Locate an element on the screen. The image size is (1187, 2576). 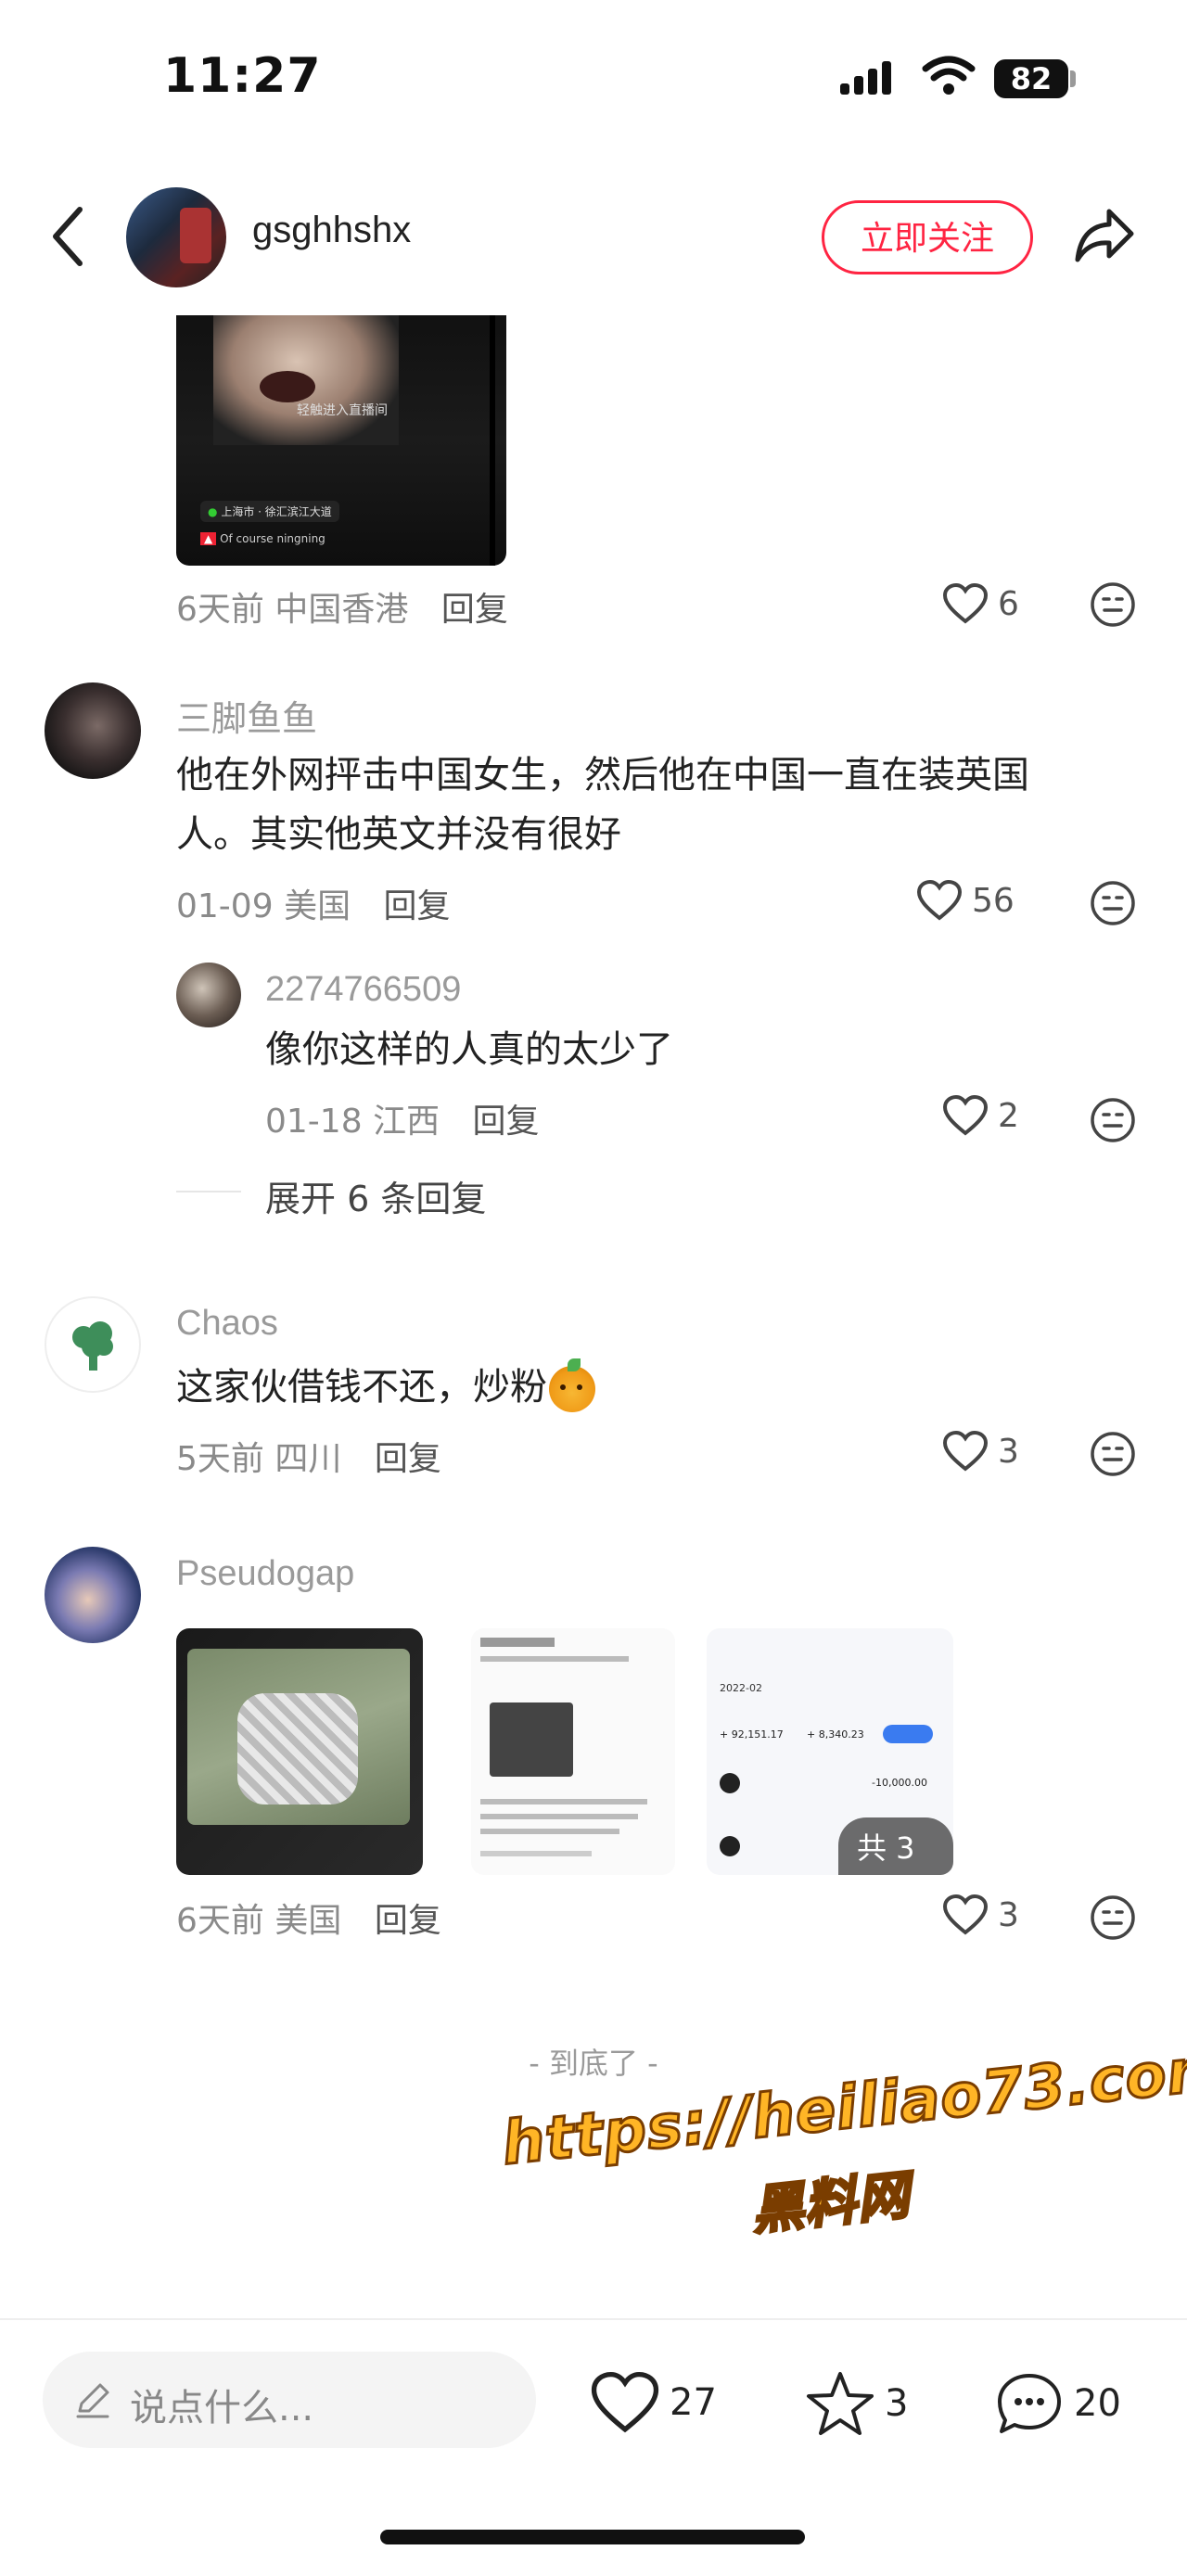
expand-divider is located at coordinates (208, 1191).